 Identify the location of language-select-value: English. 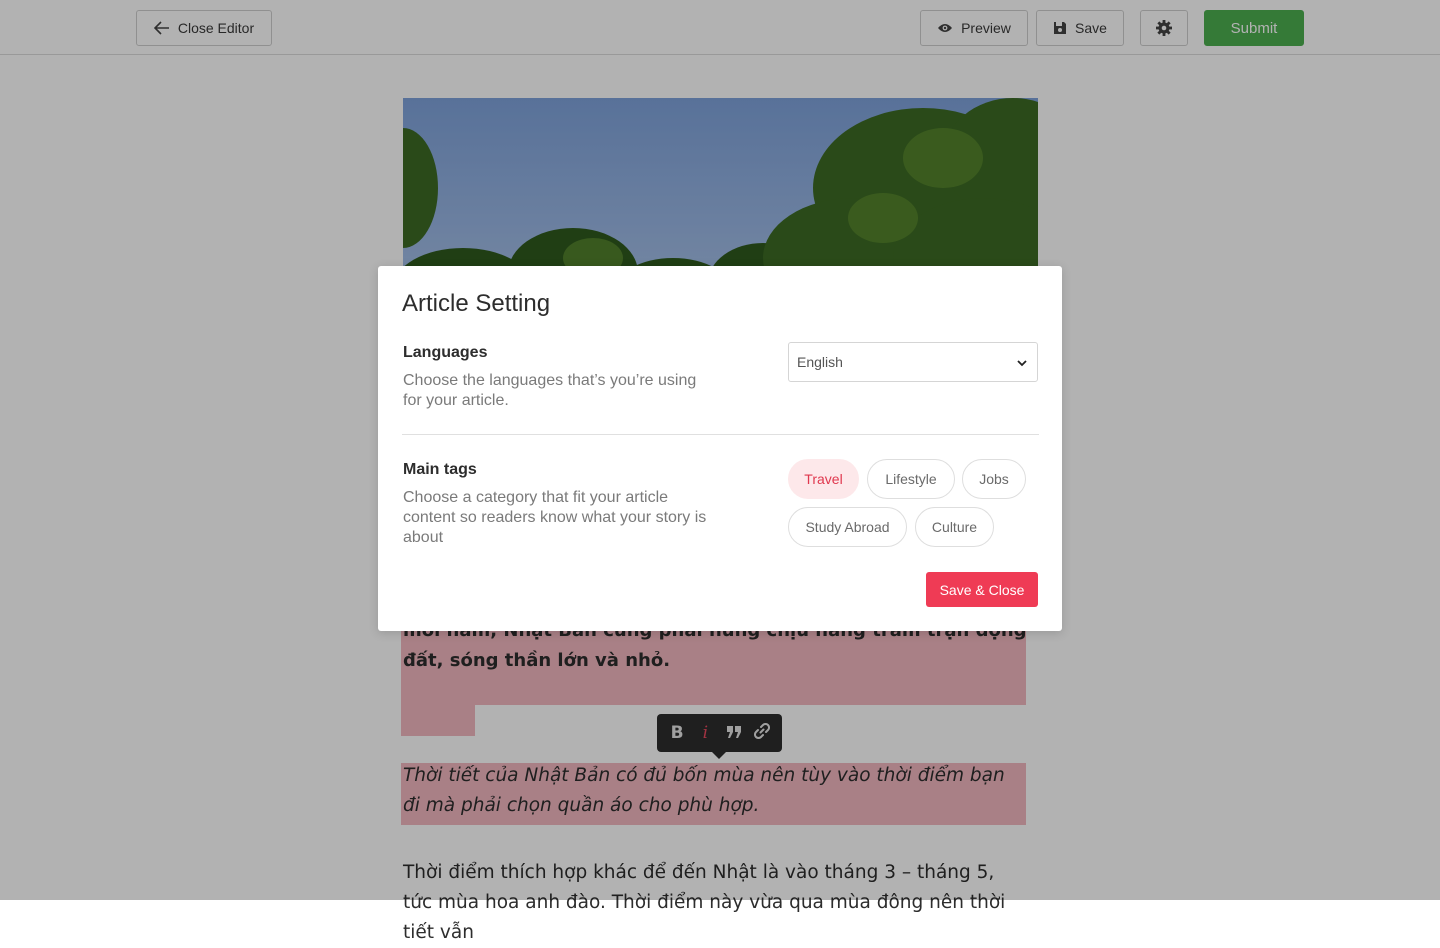
(820, 362).